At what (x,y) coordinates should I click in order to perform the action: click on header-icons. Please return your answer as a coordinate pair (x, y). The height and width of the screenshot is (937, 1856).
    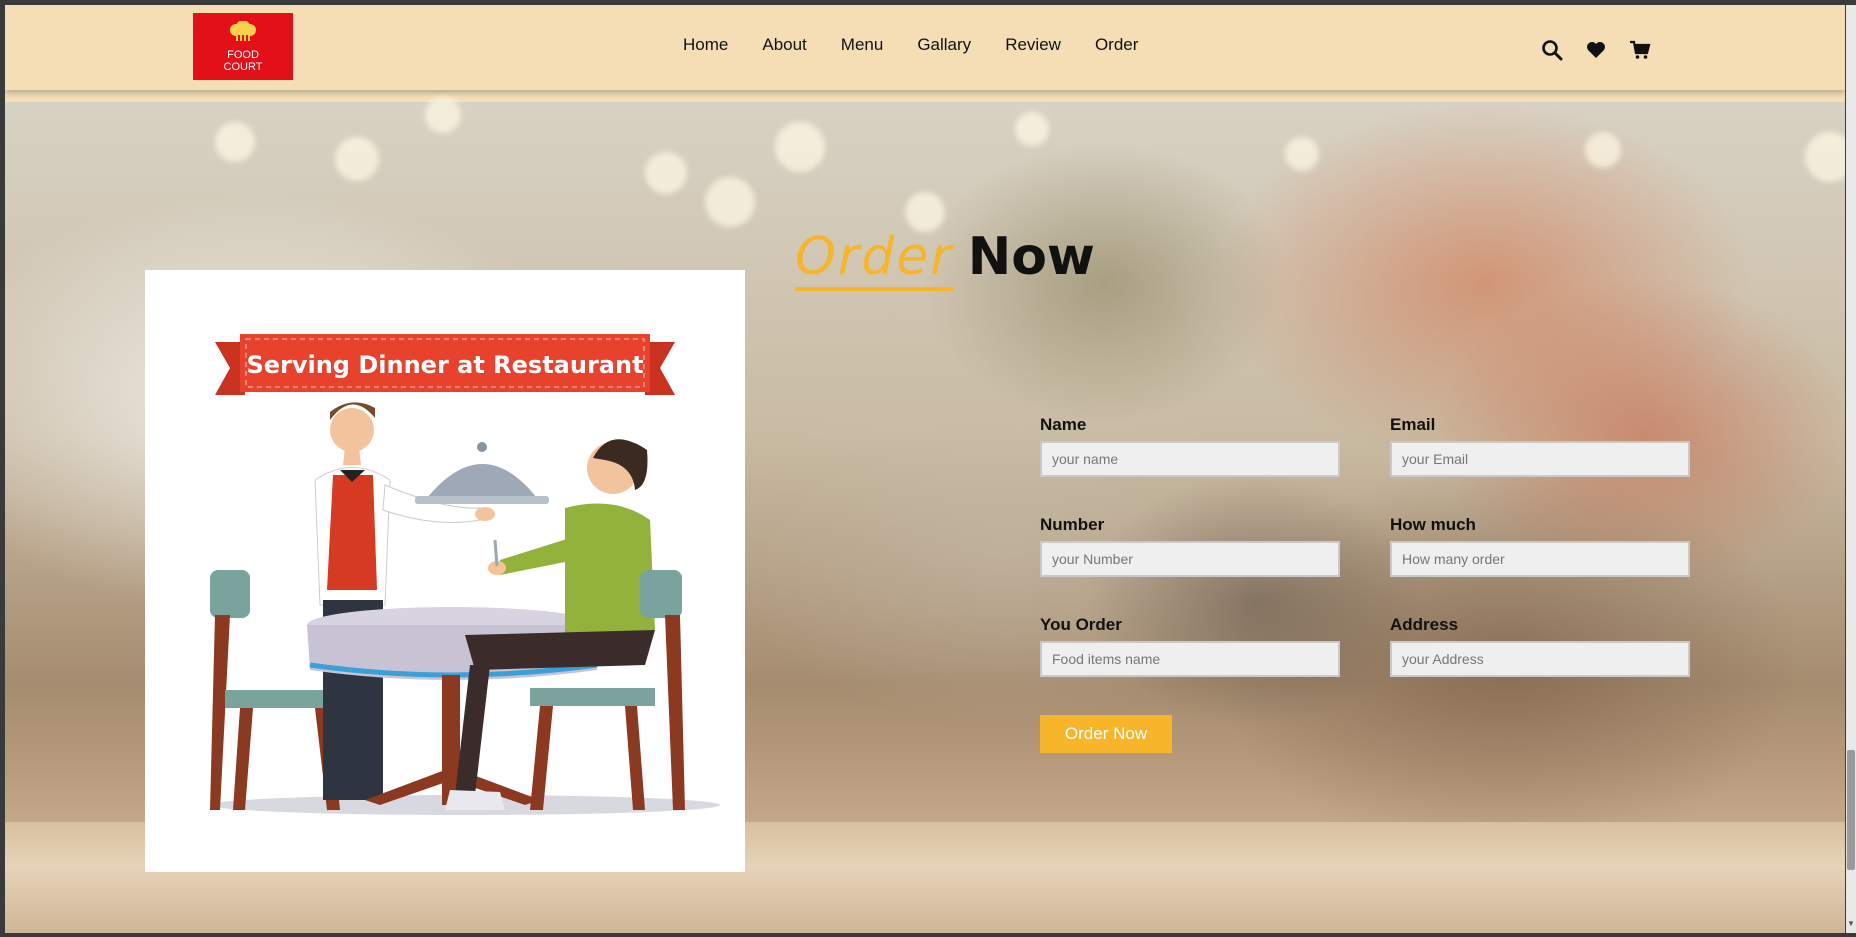
    Looking at the image, I should click on (1596, 50).